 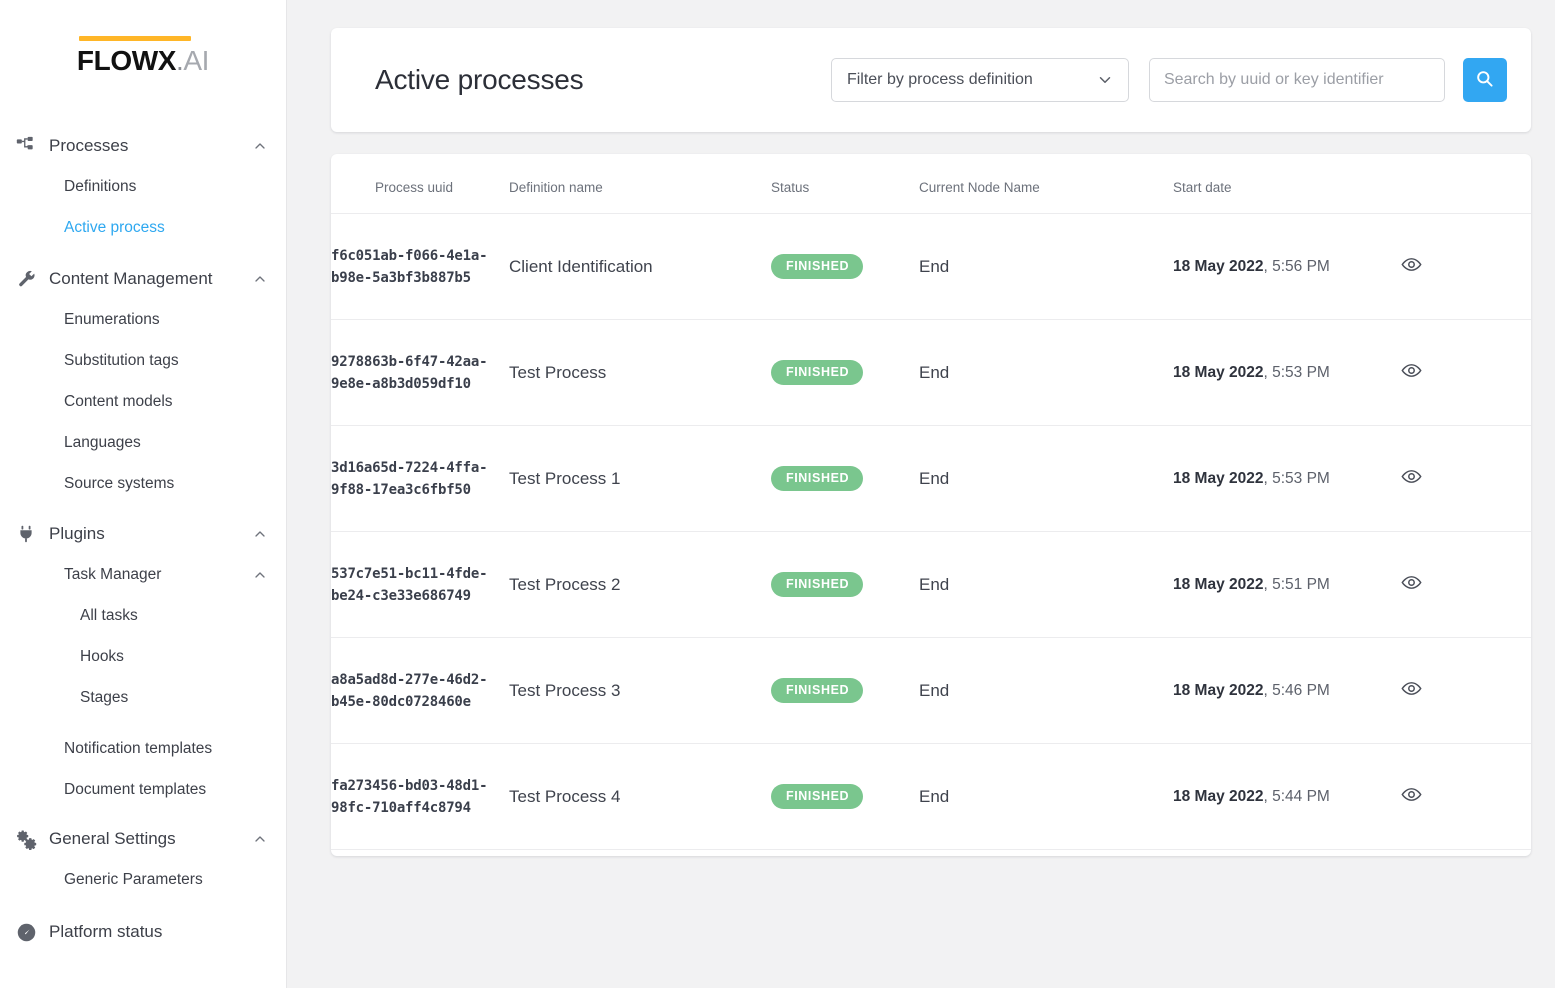 What do you see at coordinates (143, 615) in the screenshot?
I see `sidebar-item-all-tasks: All tasks` at bounding box center [143, 615].